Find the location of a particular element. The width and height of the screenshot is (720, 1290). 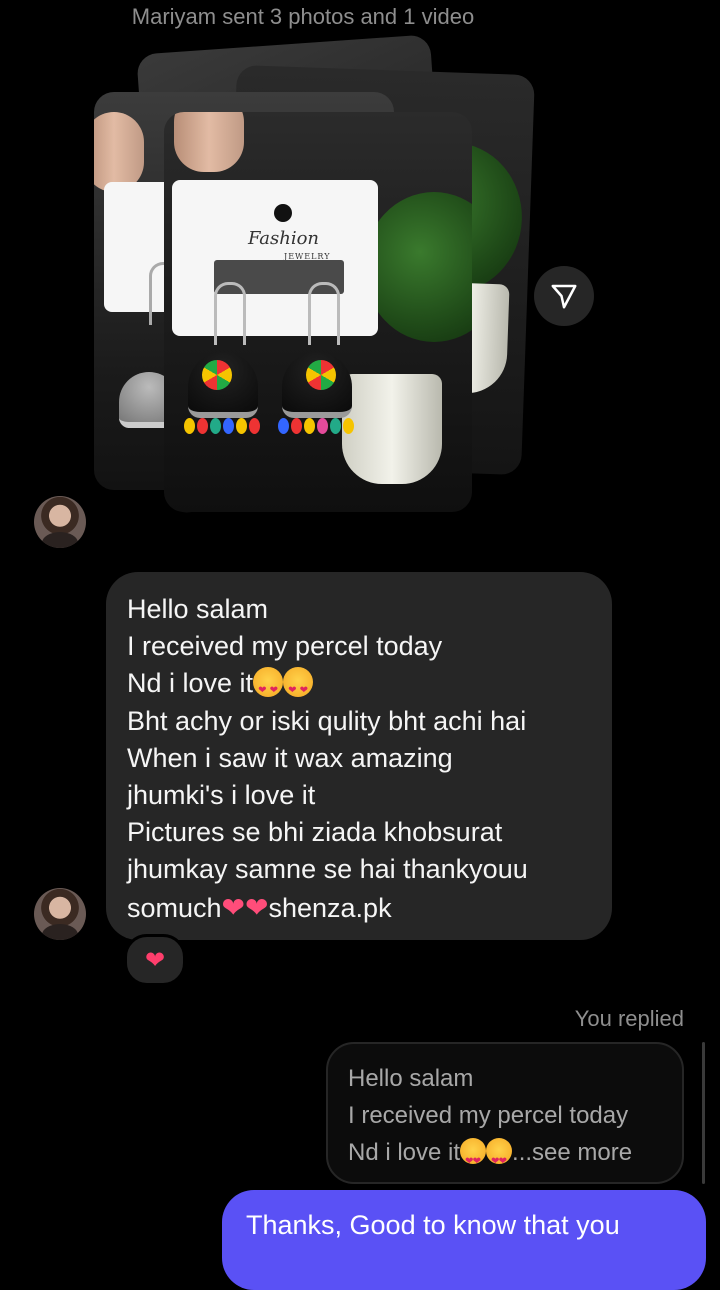

brand-text: Fashion is located at coordinates (284, 238).